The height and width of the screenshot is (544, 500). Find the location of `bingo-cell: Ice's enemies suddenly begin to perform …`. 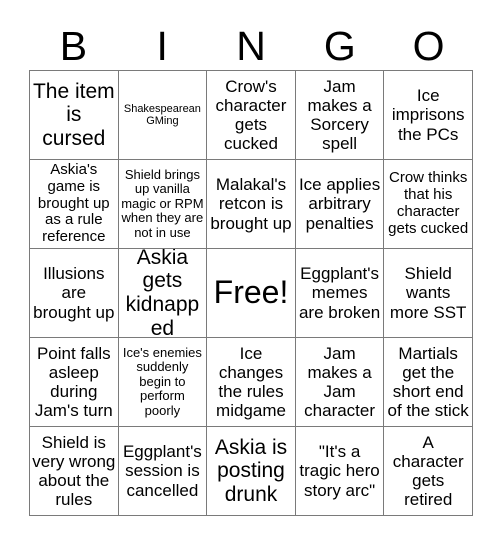

bingo-cell: Ice's enemies suddenly begin to perform … is located at coordinates (163, 382).